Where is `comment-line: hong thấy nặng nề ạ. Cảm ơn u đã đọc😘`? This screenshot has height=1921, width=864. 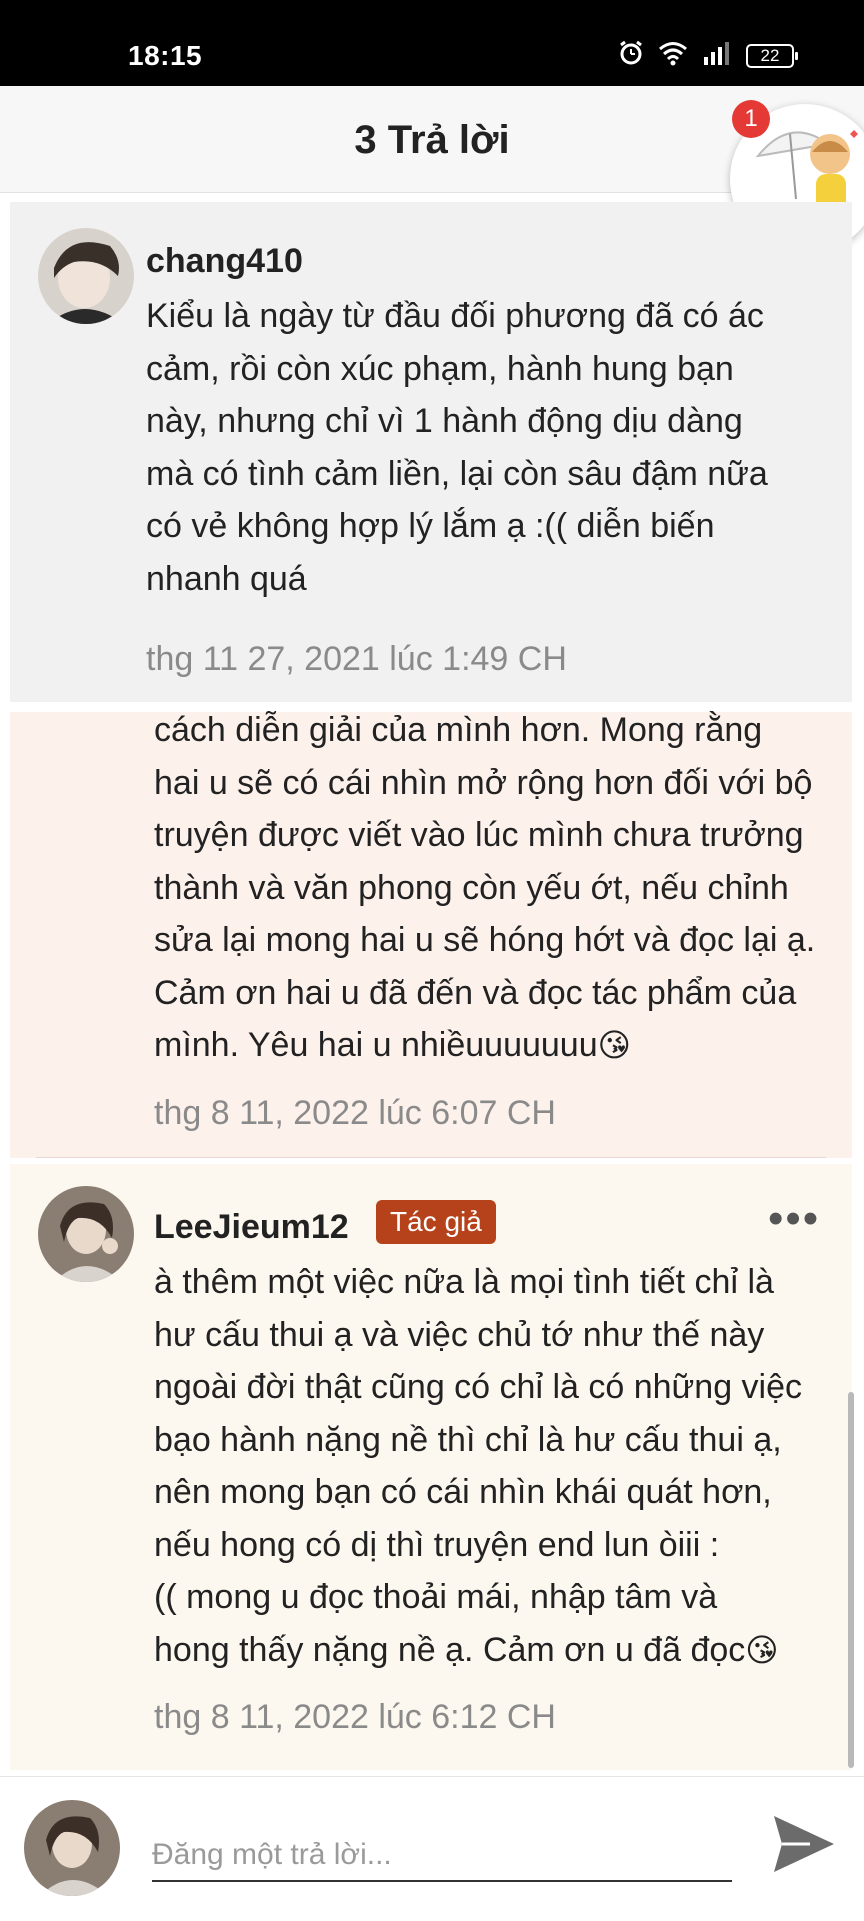 comment-line: hong thấy nặng nề ạ. Cảm ơn u đã đọc😘 is located at coordinates (478, 1650).